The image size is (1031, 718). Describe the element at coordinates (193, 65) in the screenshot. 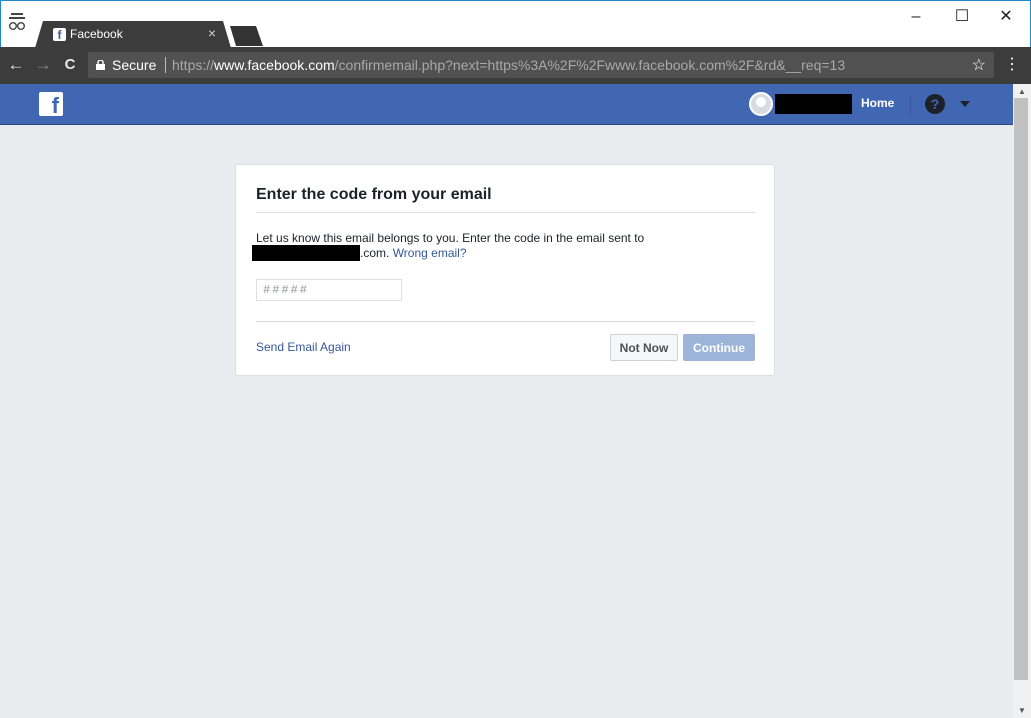

I see `url-scheme: https://` at that location.